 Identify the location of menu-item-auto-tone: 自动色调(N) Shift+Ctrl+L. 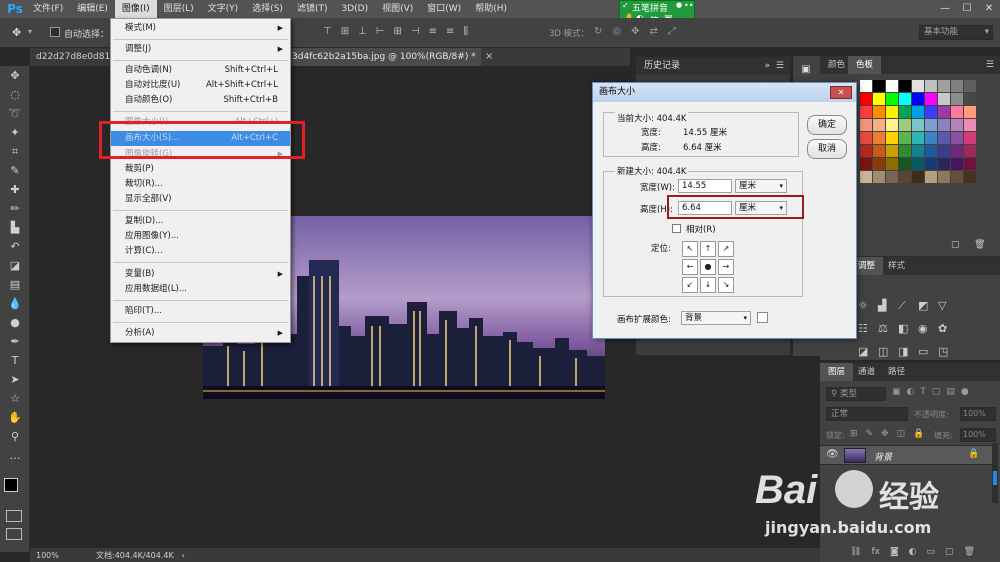
(200, 70).